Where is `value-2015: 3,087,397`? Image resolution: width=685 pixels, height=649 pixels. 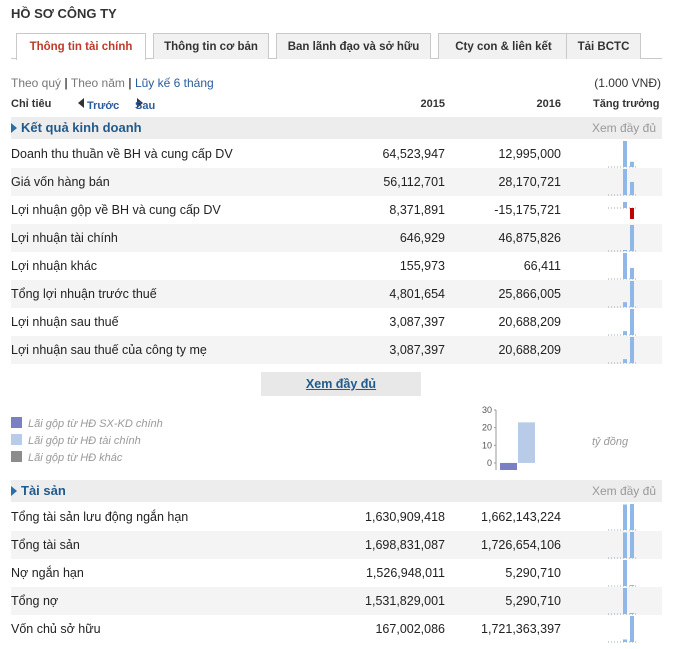
value-2015: 3,087,397 is located at coordinates (417, 322).